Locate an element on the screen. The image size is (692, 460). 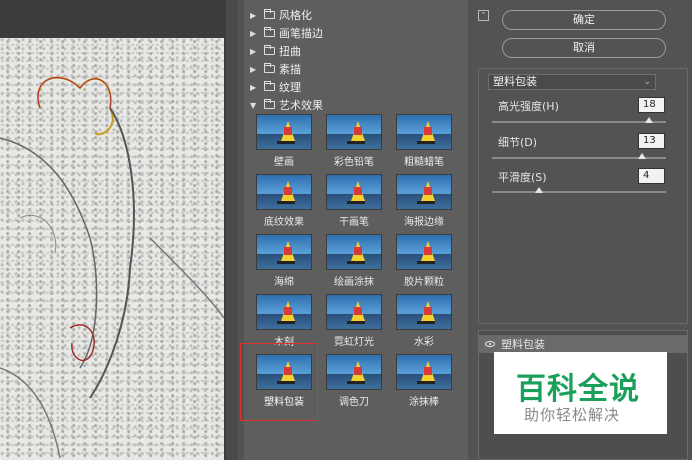
category-sketch: ▶ 素描 is located at coordinates (356, 69).